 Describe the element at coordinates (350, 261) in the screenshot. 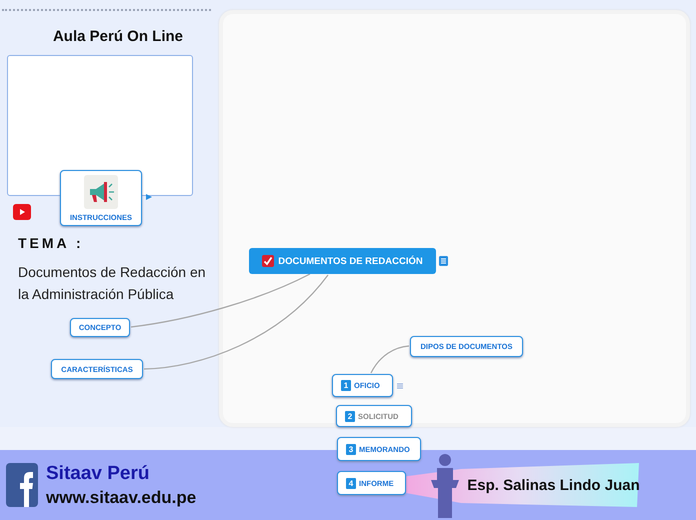

I see `node-label: DOCUMENTOS DE REDACCIÓN` at that location.